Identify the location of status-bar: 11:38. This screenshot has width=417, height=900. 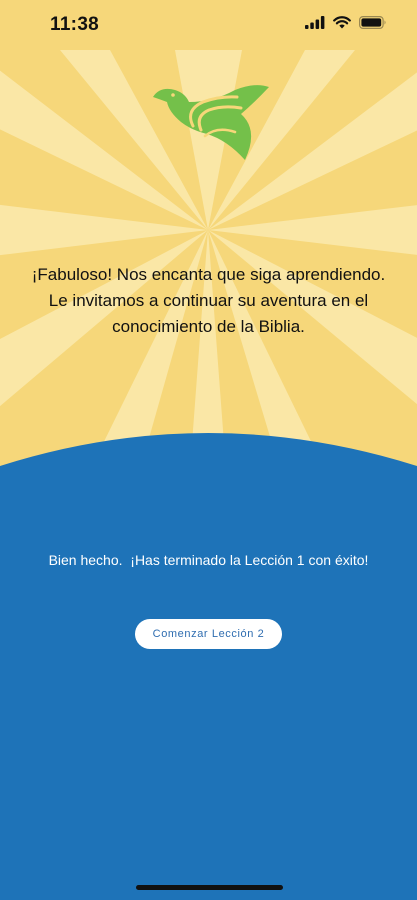
(208, 25).